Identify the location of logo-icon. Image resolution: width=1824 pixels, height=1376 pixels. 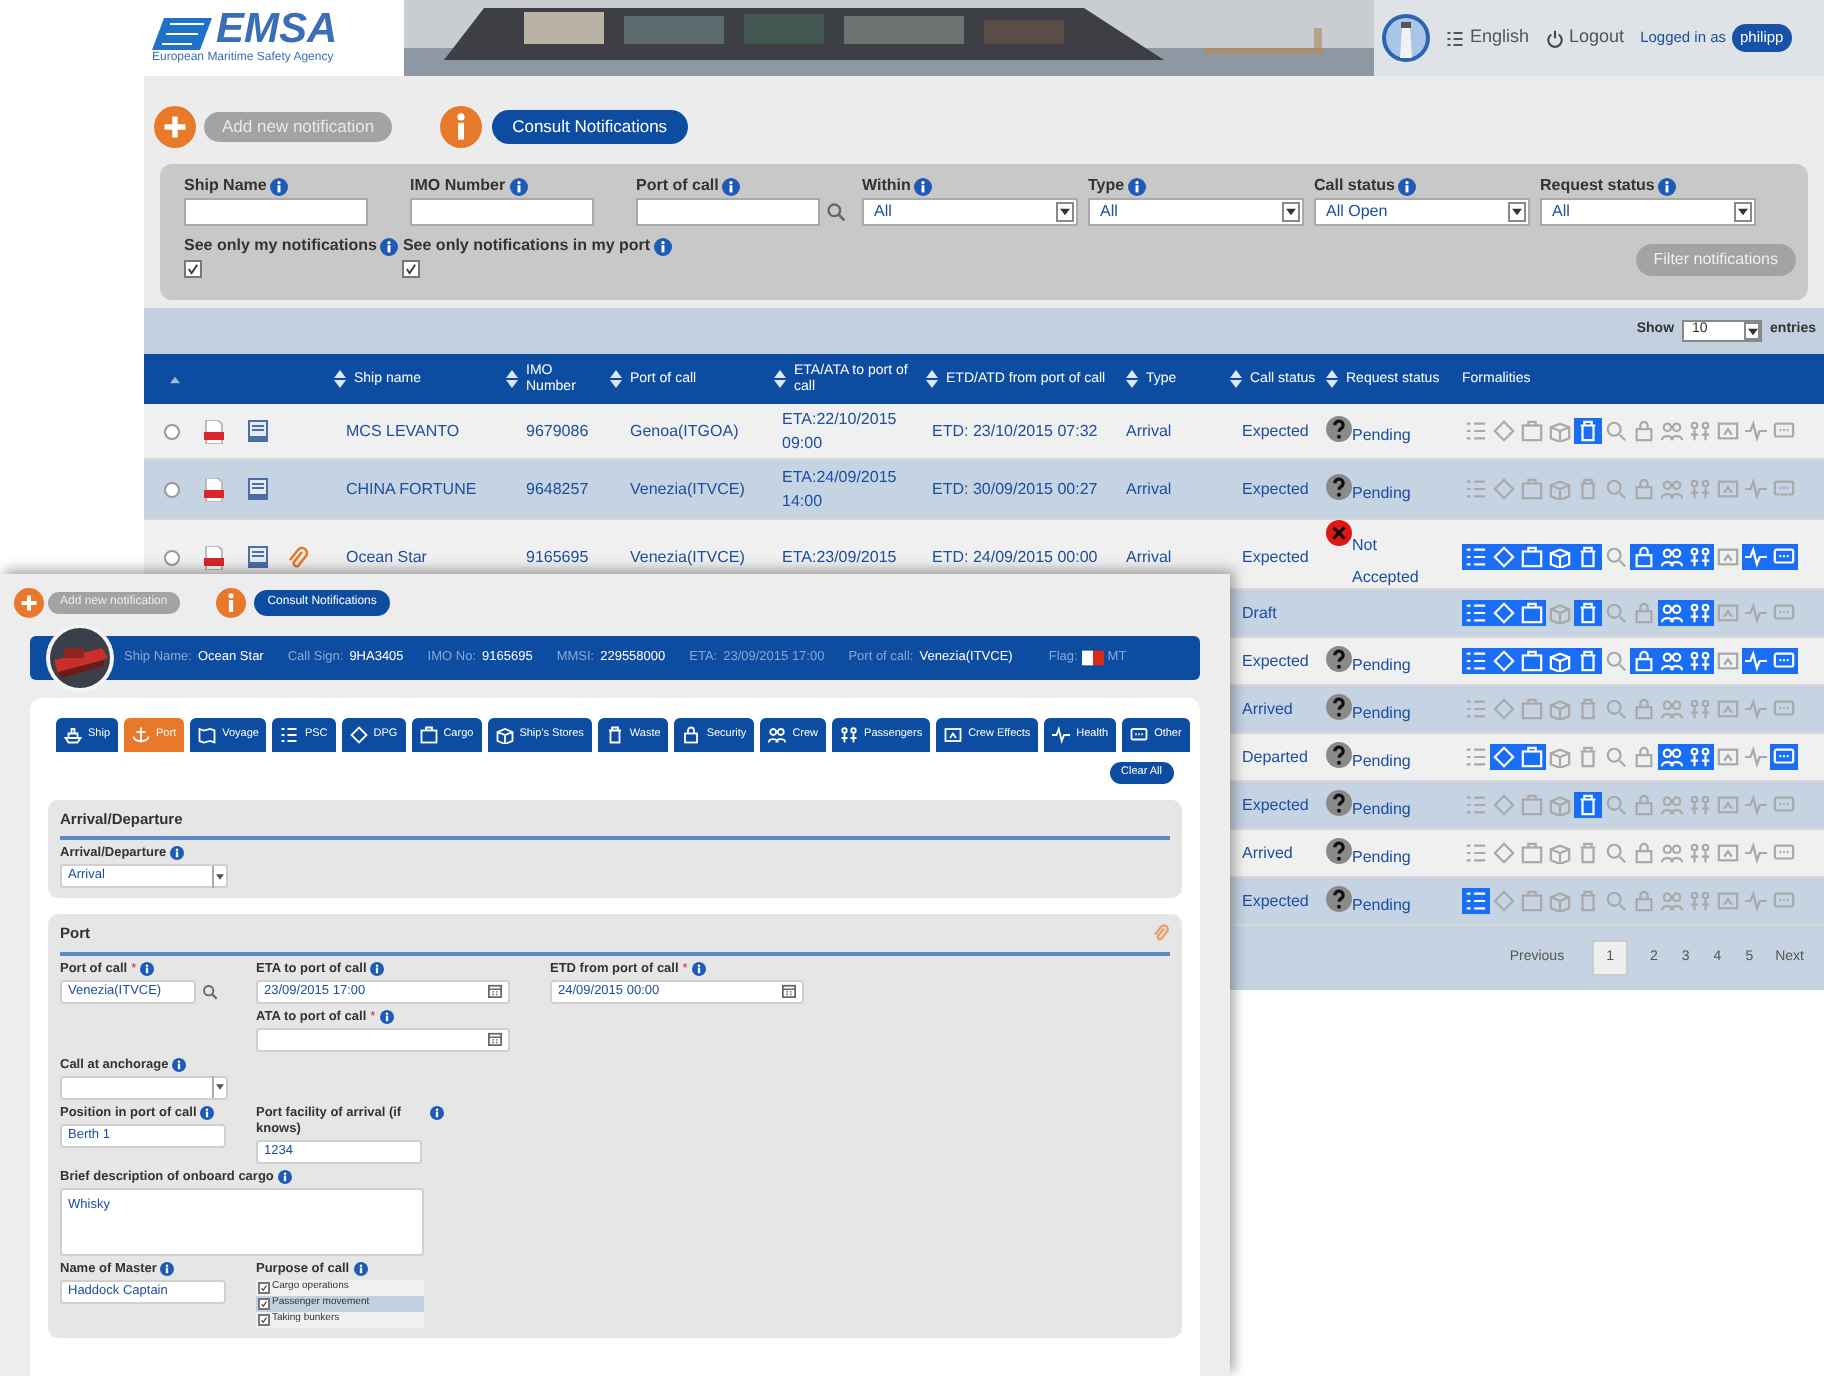
(182, 34).